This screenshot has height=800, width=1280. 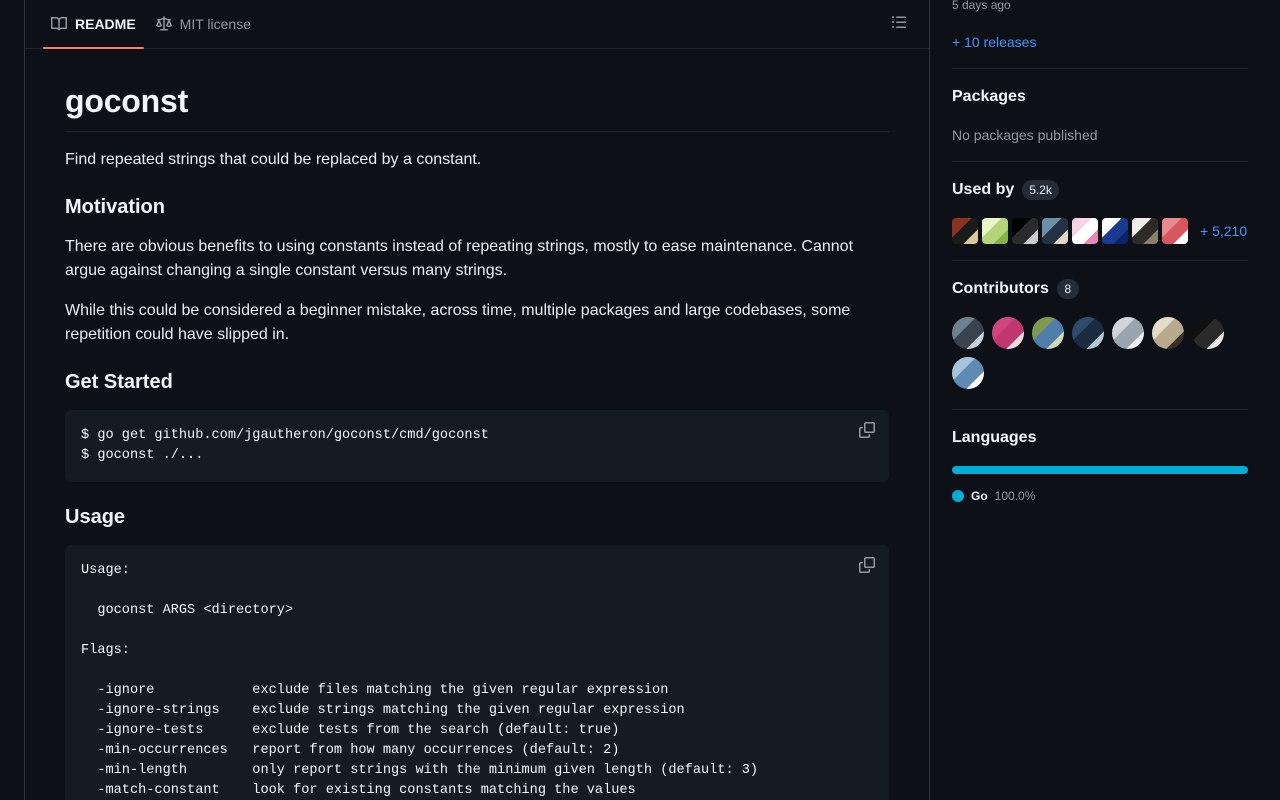 I want to click on tab-readme: README, so click(x=93, y=24).